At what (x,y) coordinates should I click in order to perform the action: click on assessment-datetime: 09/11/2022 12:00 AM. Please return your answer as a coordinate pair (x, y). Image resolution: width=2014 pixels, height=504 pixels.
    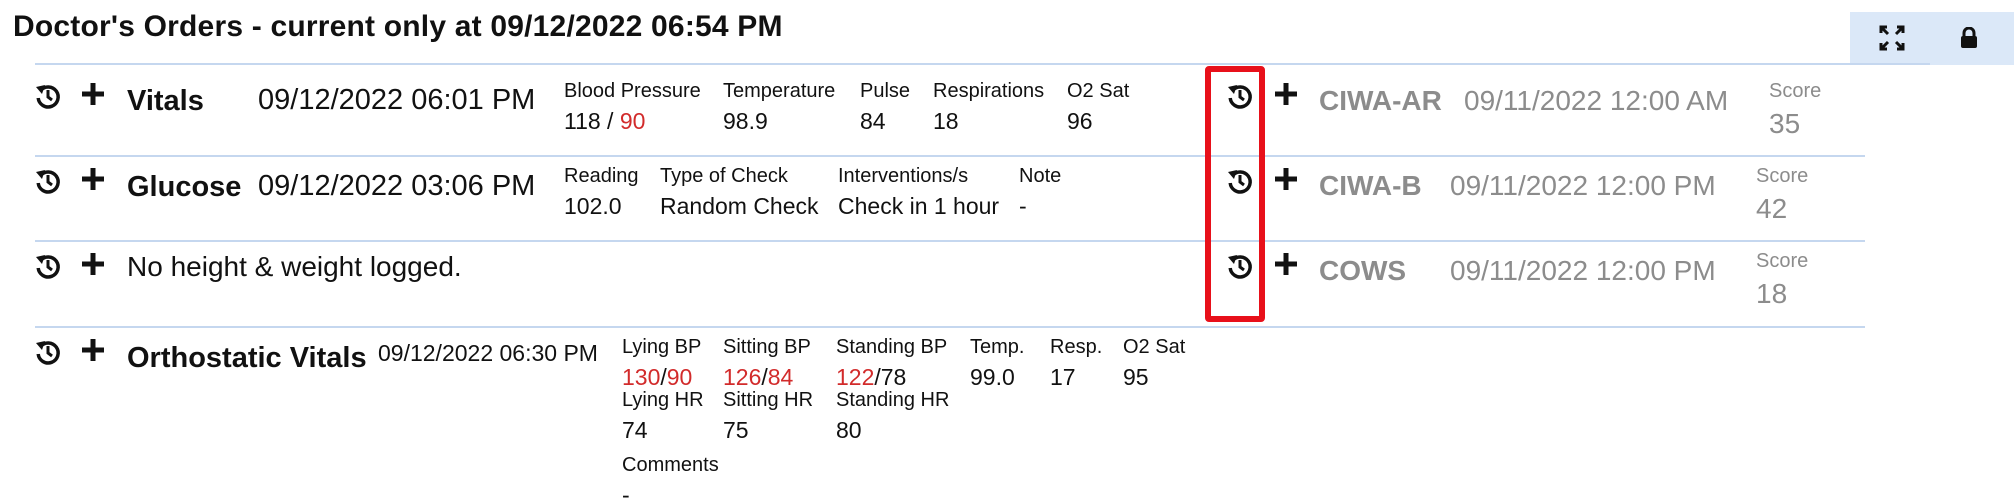
    Looking at the image, I should click on (1596, 100).